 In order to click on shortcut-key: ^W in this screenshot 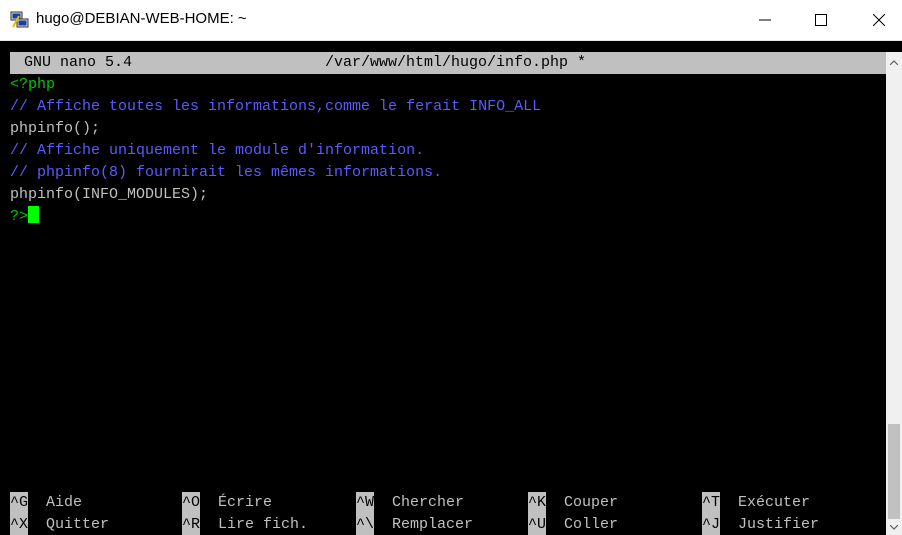, I will do `click(365, 503)`.